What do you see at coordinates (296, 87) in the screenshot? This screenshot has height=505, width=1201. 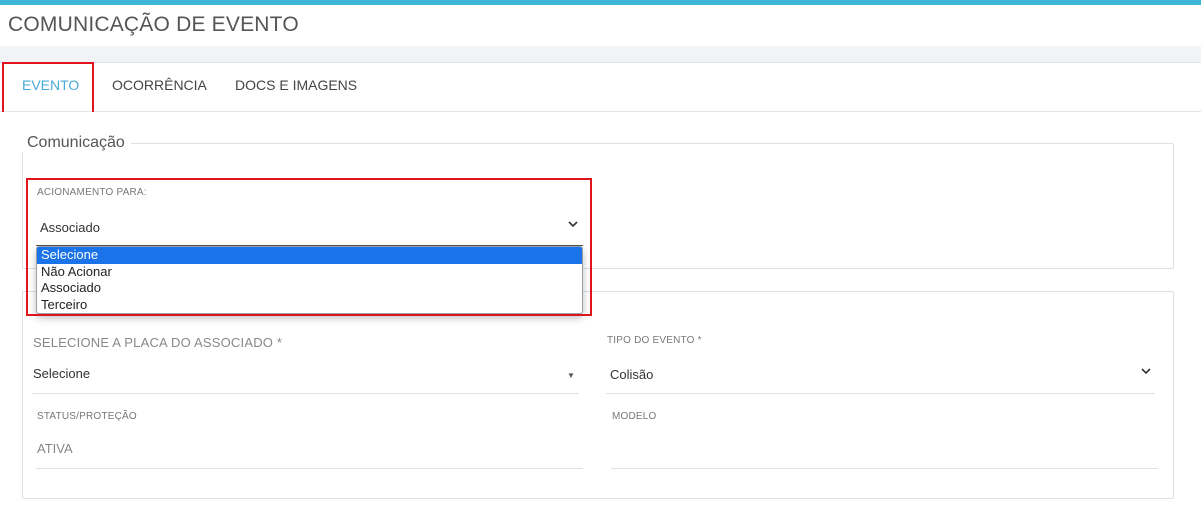 I see `tab-docs-e-imagens: DOCS E IMAGENS` at bounding box center [296, 87].